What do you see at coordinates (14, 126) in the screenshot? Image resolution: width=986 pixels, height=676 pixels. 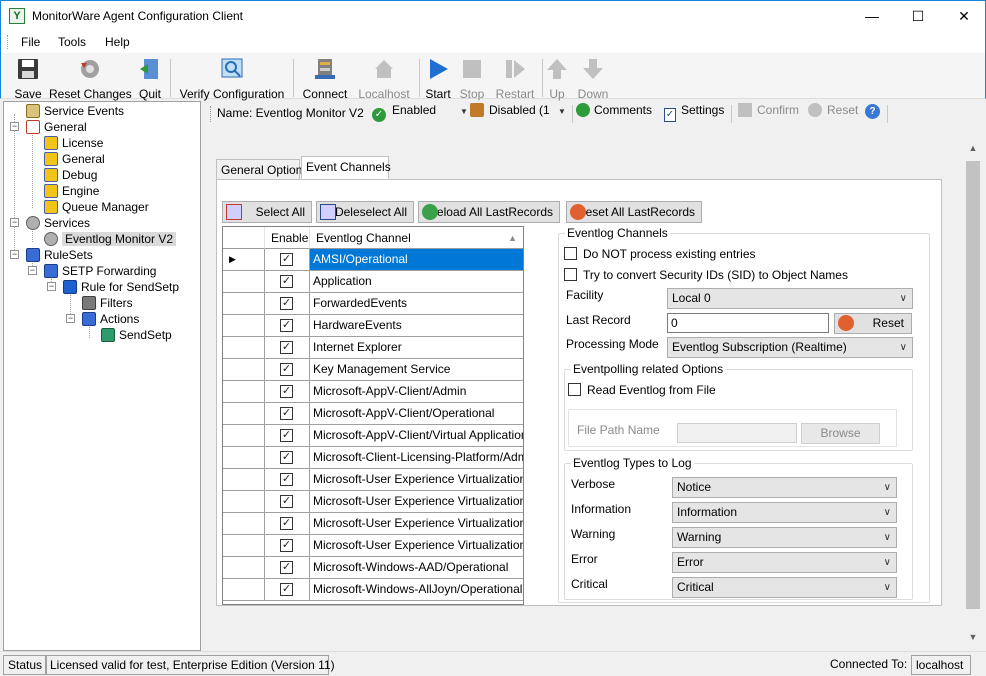 I see `expand-general-toggle: −` at bounding box center [14, 126].